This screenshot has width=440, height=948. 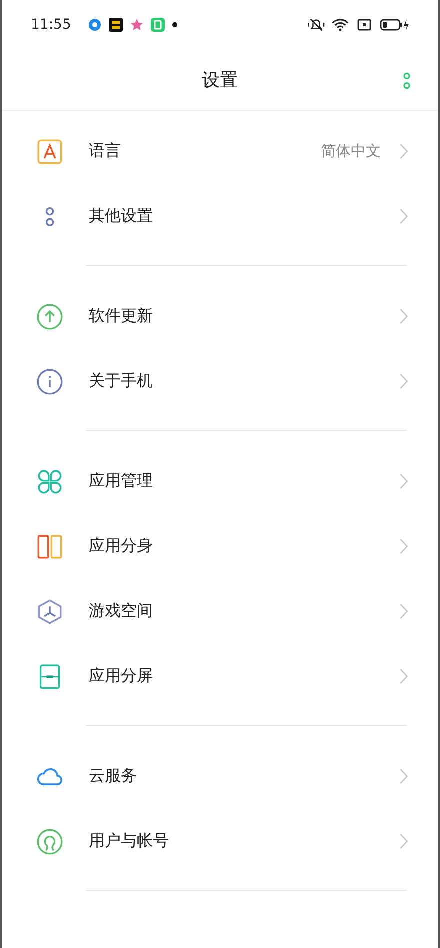 I want to click on battery-charging-icon, so click(x=395, y=25).